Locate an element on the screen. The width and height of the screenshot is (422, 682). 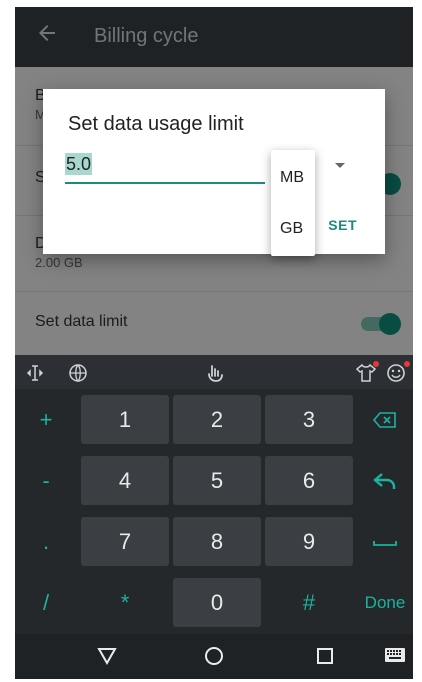
keyboard-switch-icon is located at coordinates (395, 655).